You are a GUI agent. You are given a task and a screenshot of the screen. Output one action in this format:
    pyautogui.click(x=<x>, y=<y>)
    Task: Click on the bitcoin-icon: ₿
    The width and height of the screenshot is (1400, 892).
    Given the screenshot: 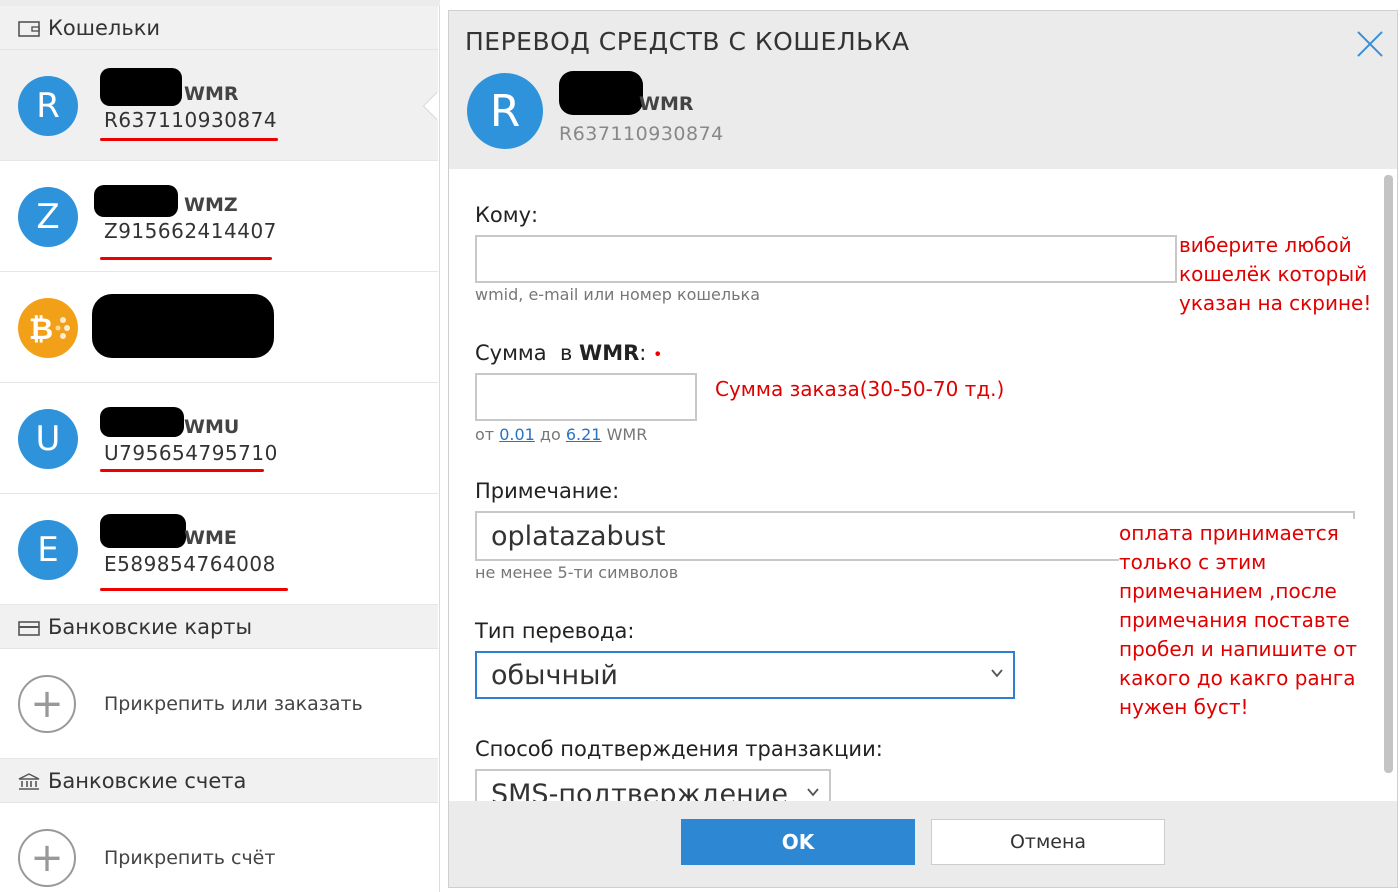 What is the action you would take?
    pyautogui.click(x=48, y=328)
    